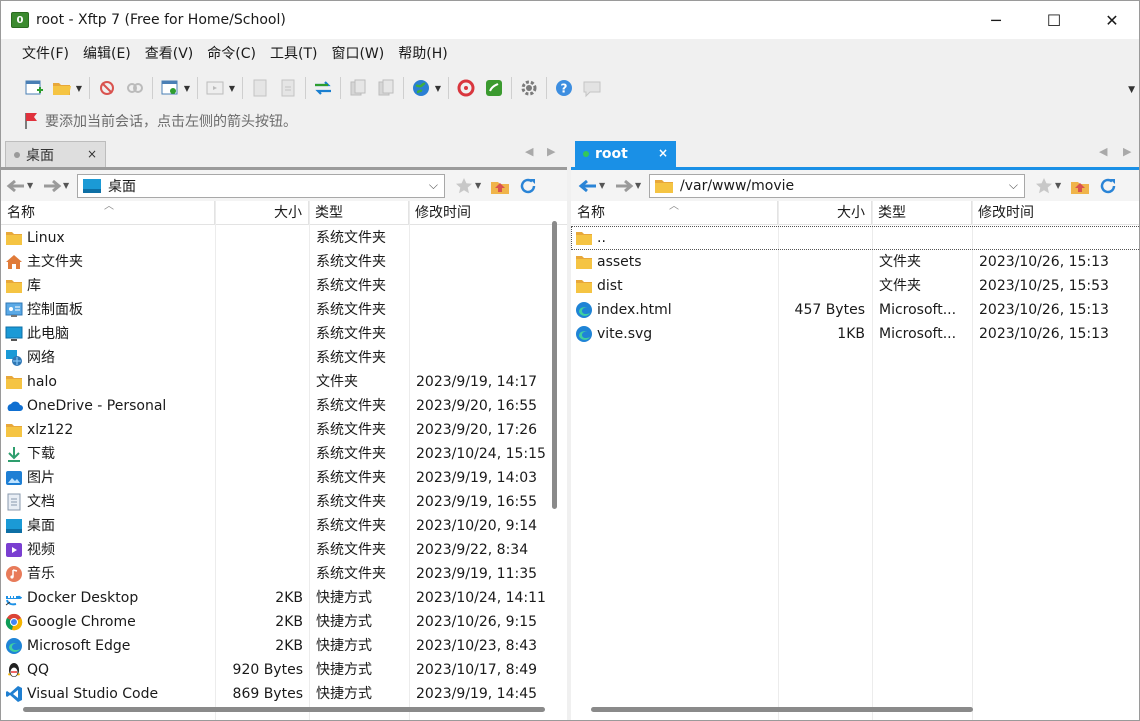 The width and height of the screenshot is (1140, 721). What do you see at coordinates (494, 88) in the screenshot?
I see `xftp-logo-icon` at bounding box center [494, 88].